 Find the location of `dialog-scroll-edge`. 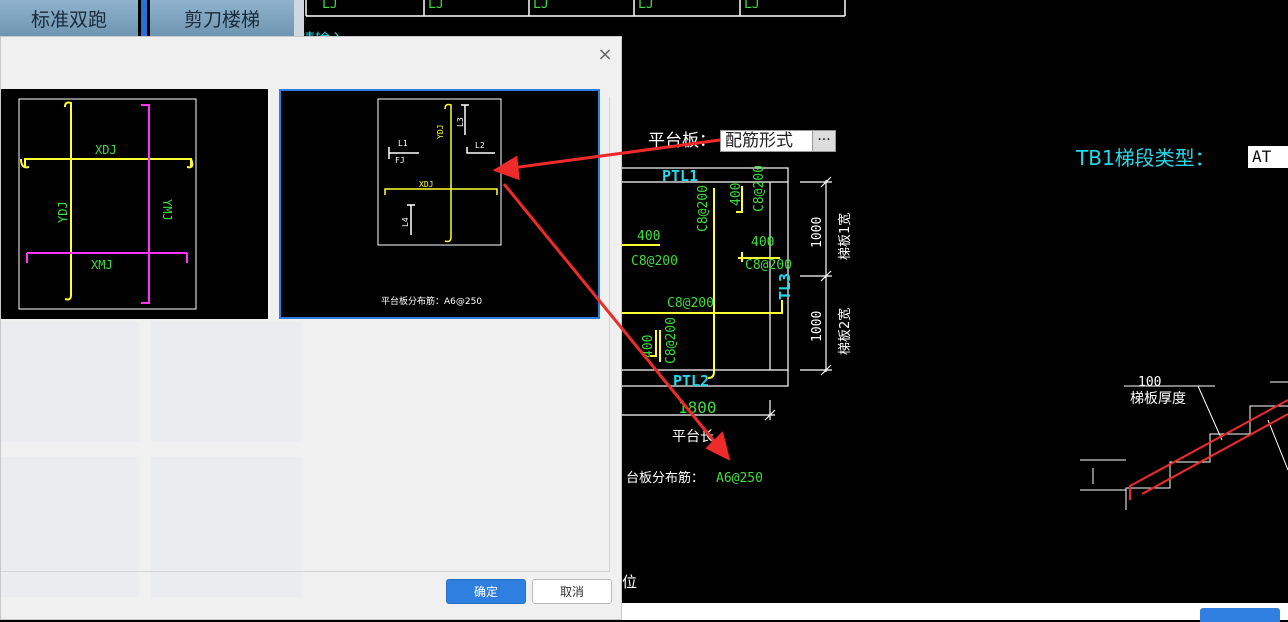

dialog-scroll-edge is located at coordinates (609, 334).